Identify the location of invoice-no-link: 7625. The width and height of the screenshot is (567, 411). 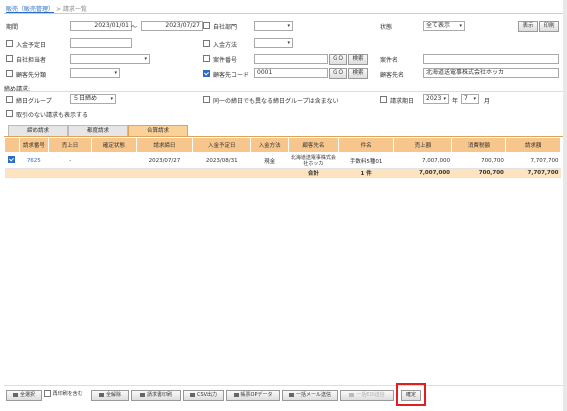
(34, 160).